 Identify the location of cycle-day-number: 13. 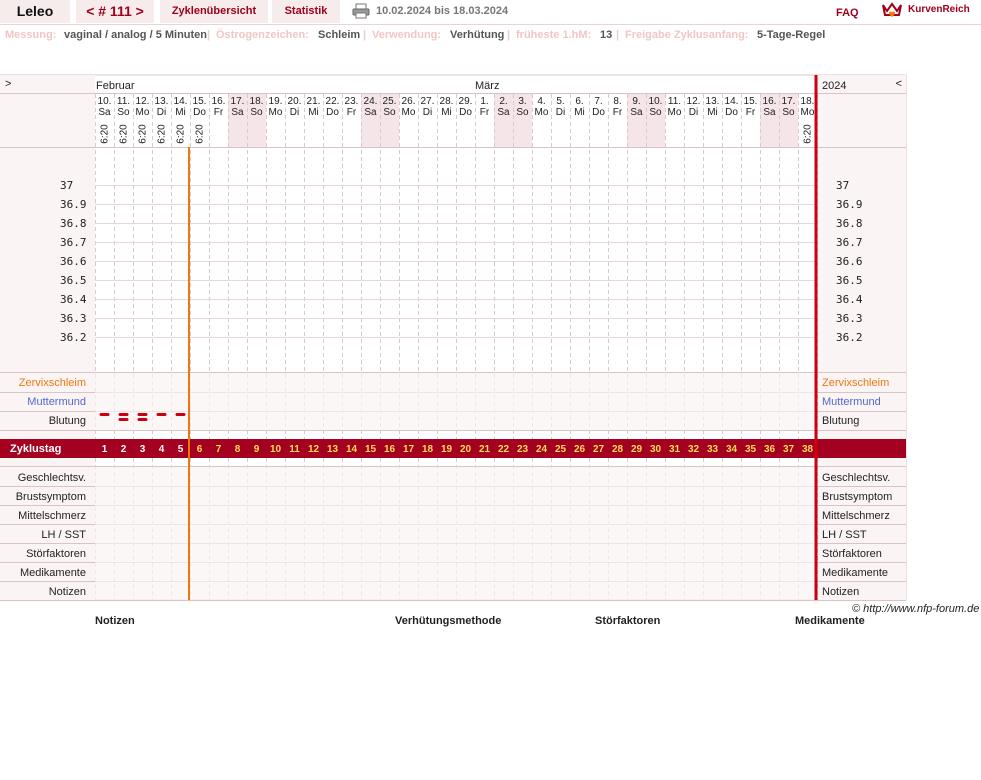
(333, 449).